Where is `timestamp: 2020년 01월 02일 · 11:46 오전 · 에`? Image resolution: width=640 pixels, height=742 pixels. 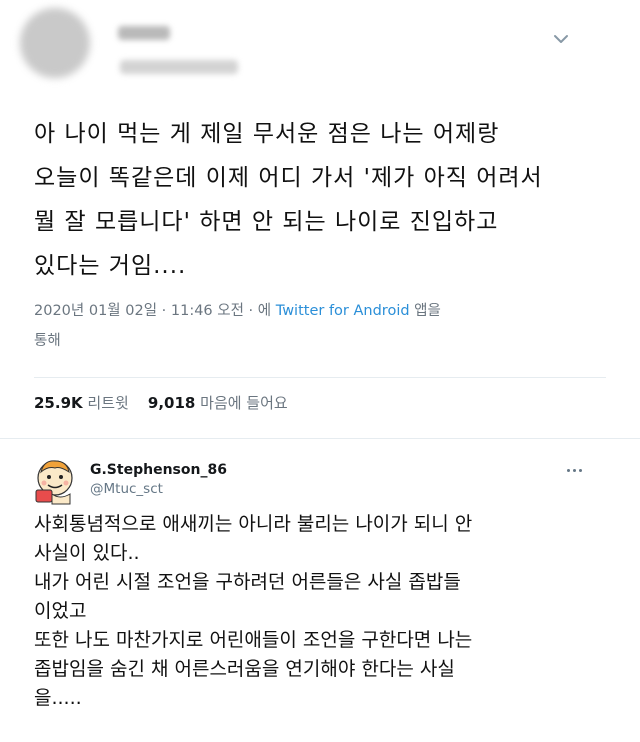
timestamp: 2020년 01월 02일 · 11:46 오전 · 에 is located at coordinates (155, 311).